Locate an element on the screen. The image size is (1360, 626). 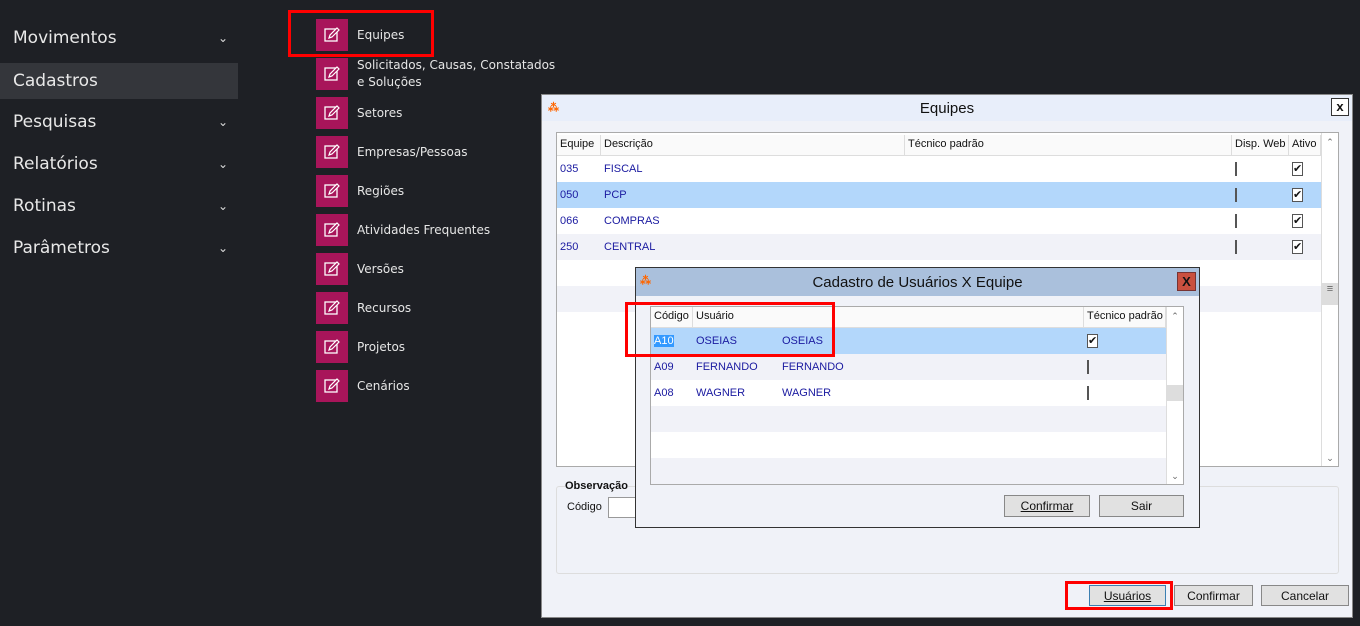
submenu-label: Versões is located at coordinates (380, 268).